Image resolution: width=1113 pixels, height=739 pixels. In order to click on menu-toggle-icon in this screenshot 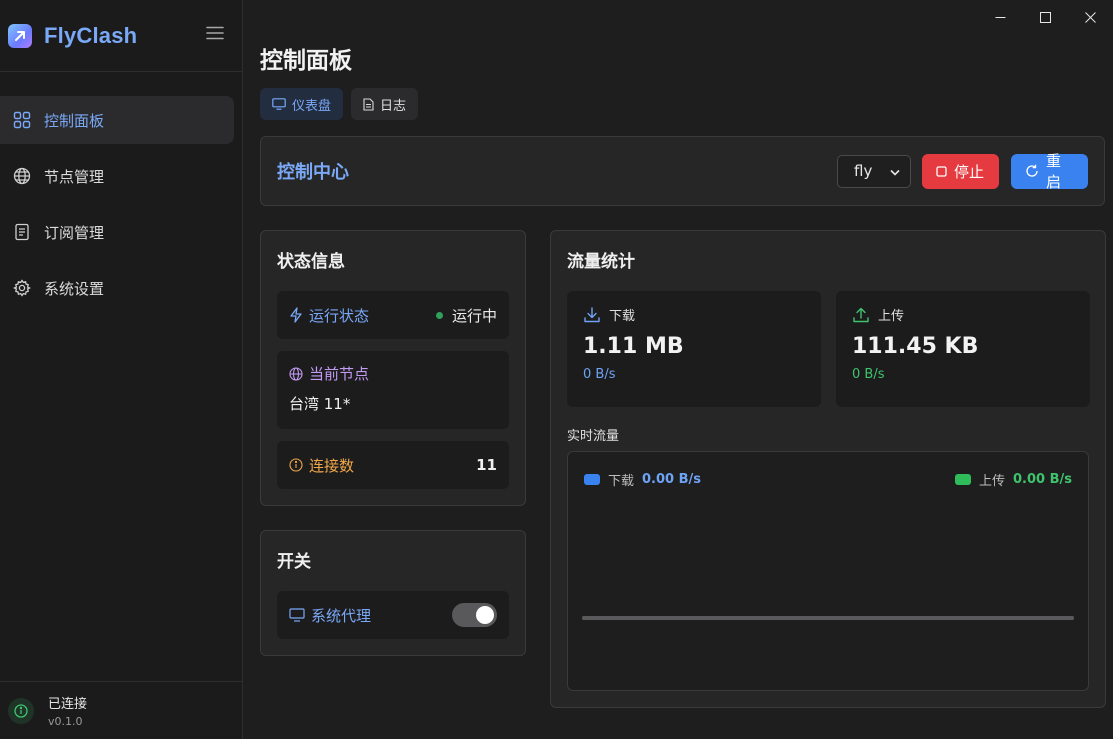, I will do `click(215, 33)`.